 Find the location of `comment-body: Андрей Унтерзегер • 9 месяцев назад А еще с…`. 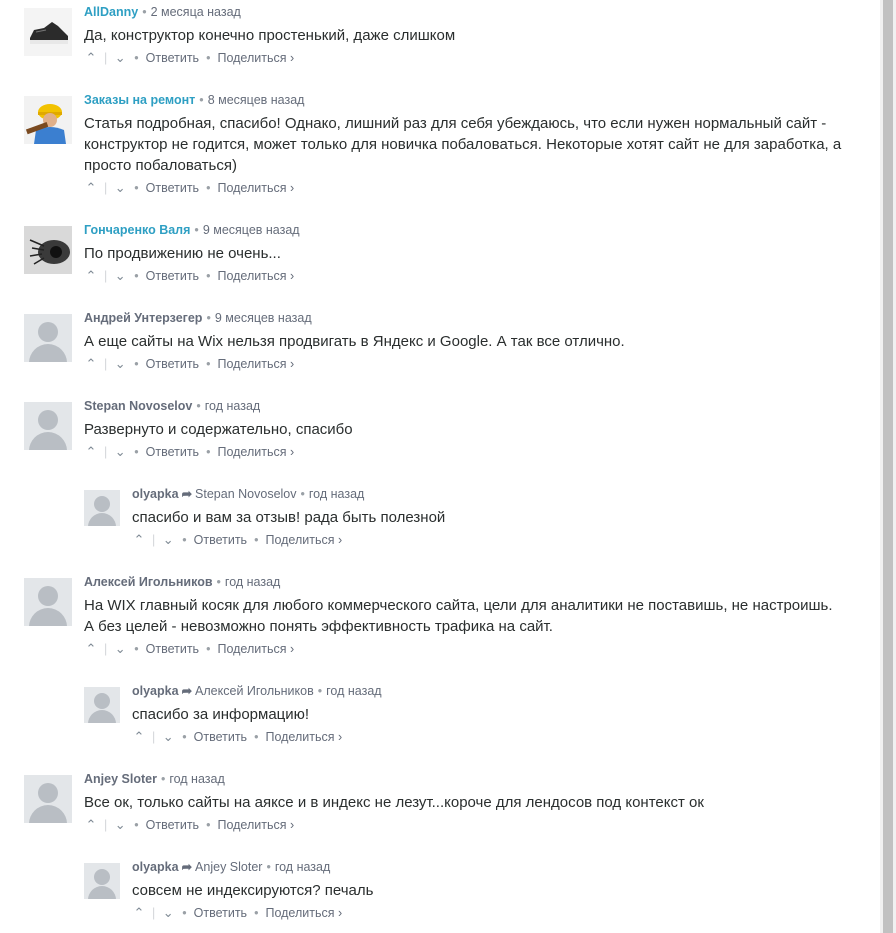

comment-body: Андрей Унтерзегер • 9 месяцев назад А еще с… is located at coordinates (464, 341).